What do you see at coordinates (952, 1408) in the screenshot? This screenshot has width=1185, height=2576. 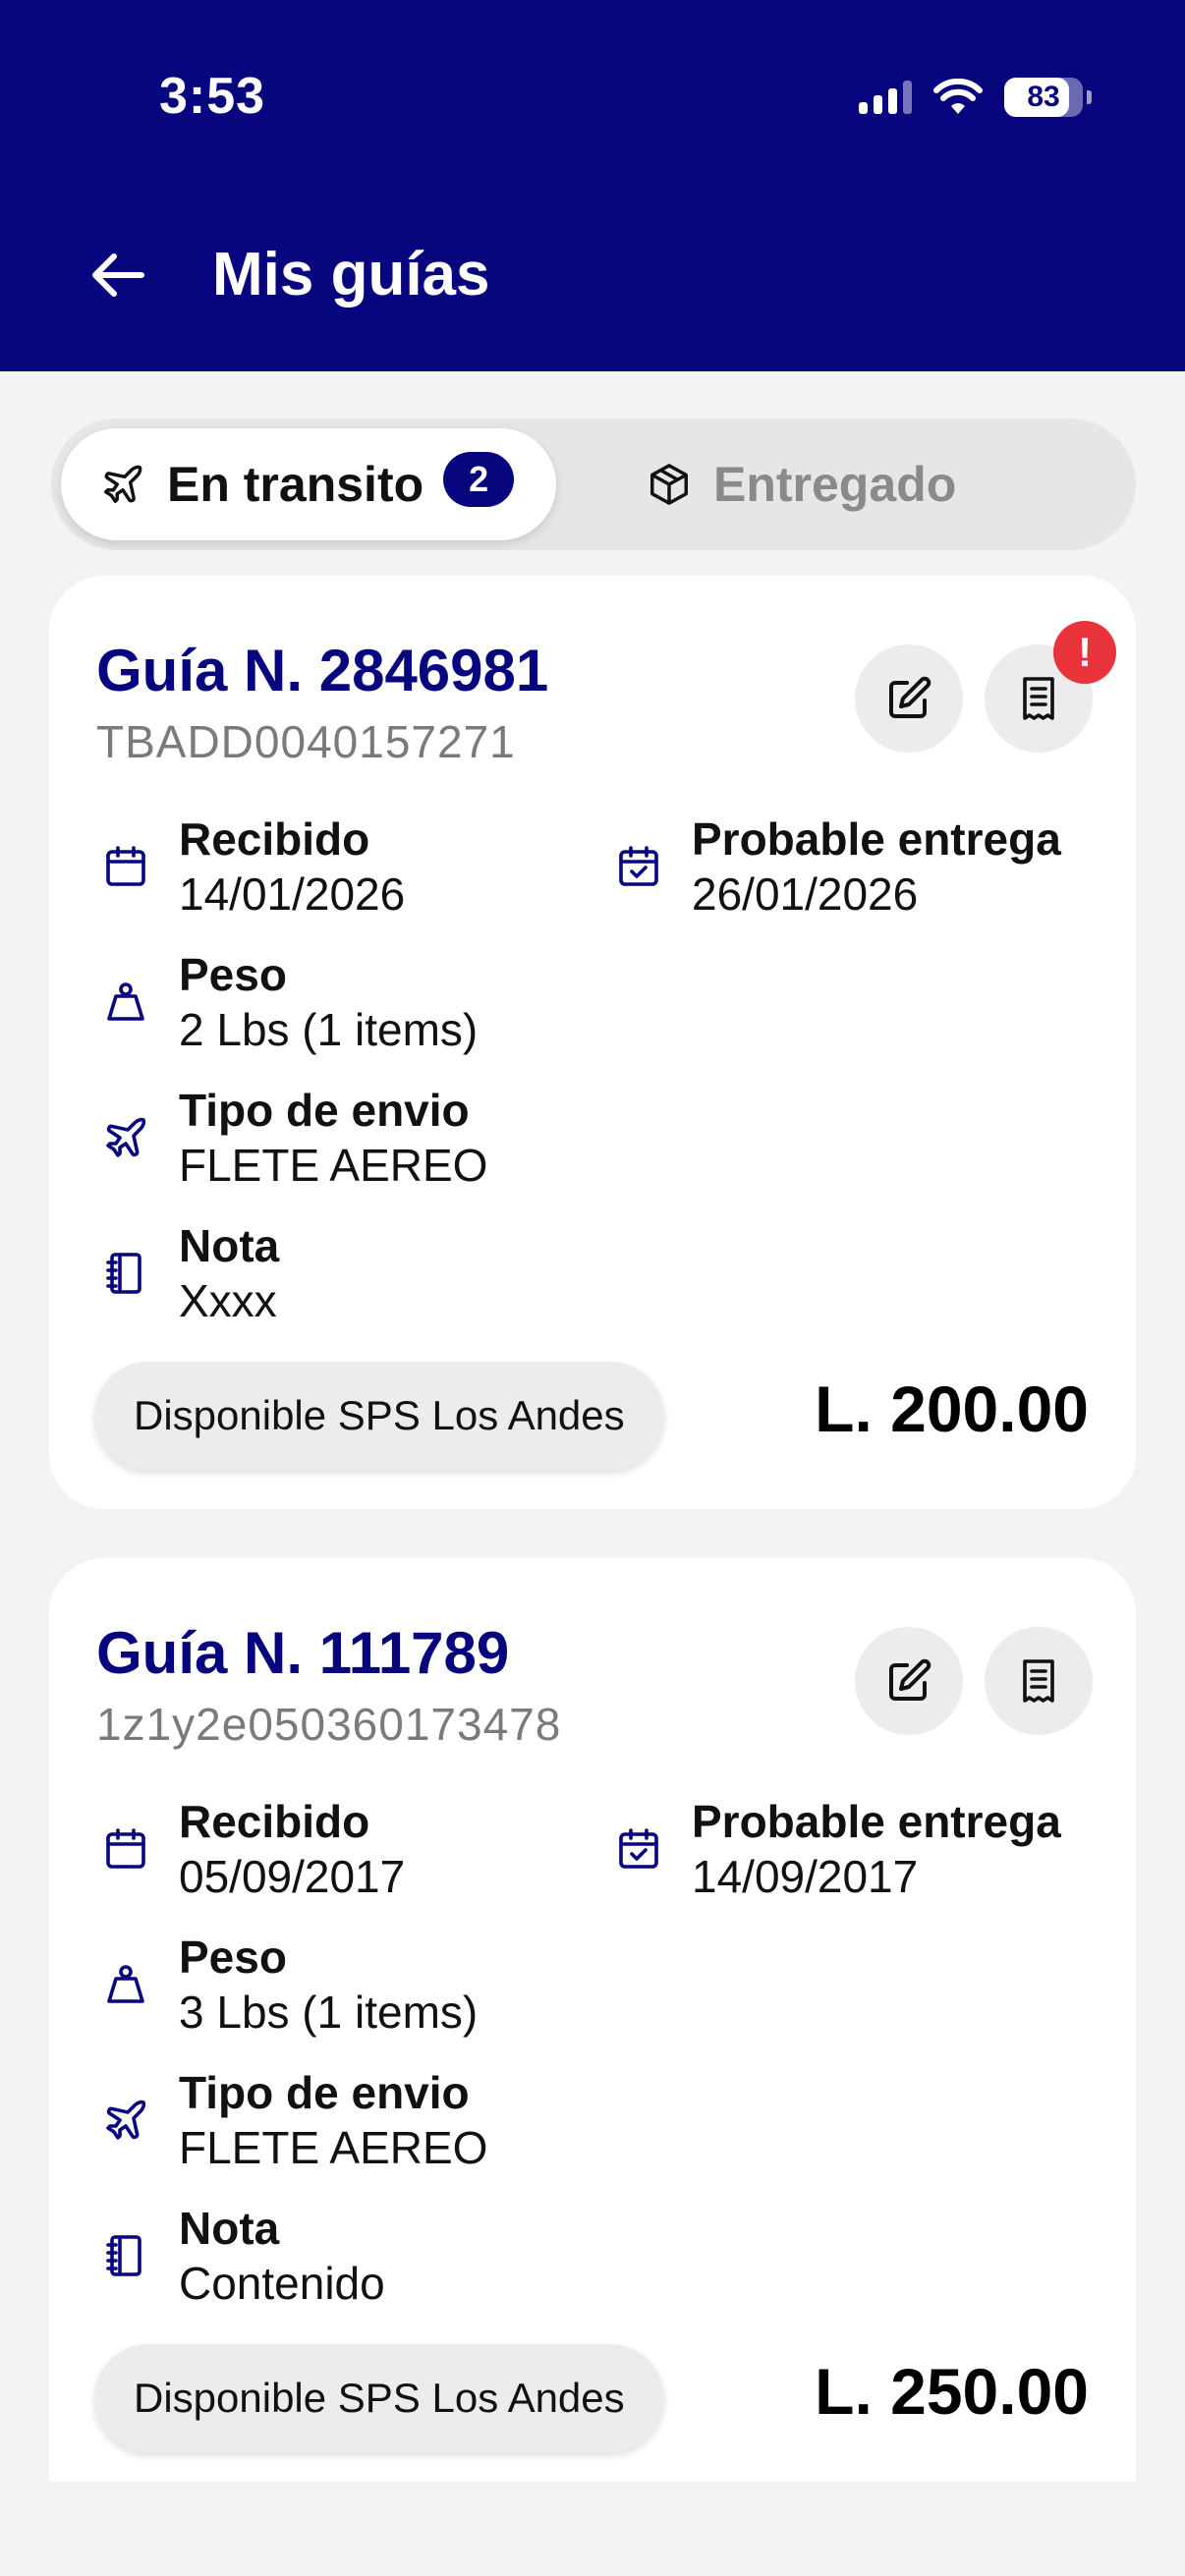 I see `price: L. 200.00` at bounding box center [952, 1408].